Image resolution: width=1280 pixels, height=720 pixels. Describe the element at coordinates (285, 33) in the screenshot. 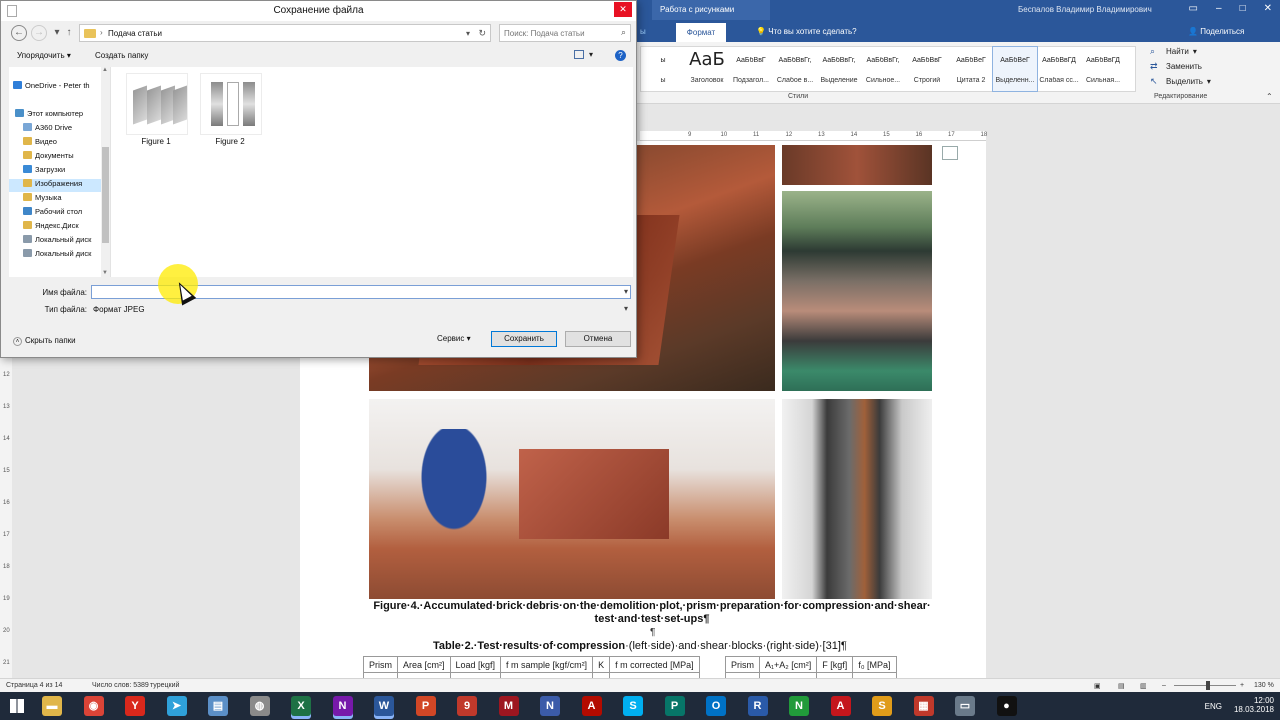

I see `address-bar: › Подача статьи ▾ ↻` at that location.